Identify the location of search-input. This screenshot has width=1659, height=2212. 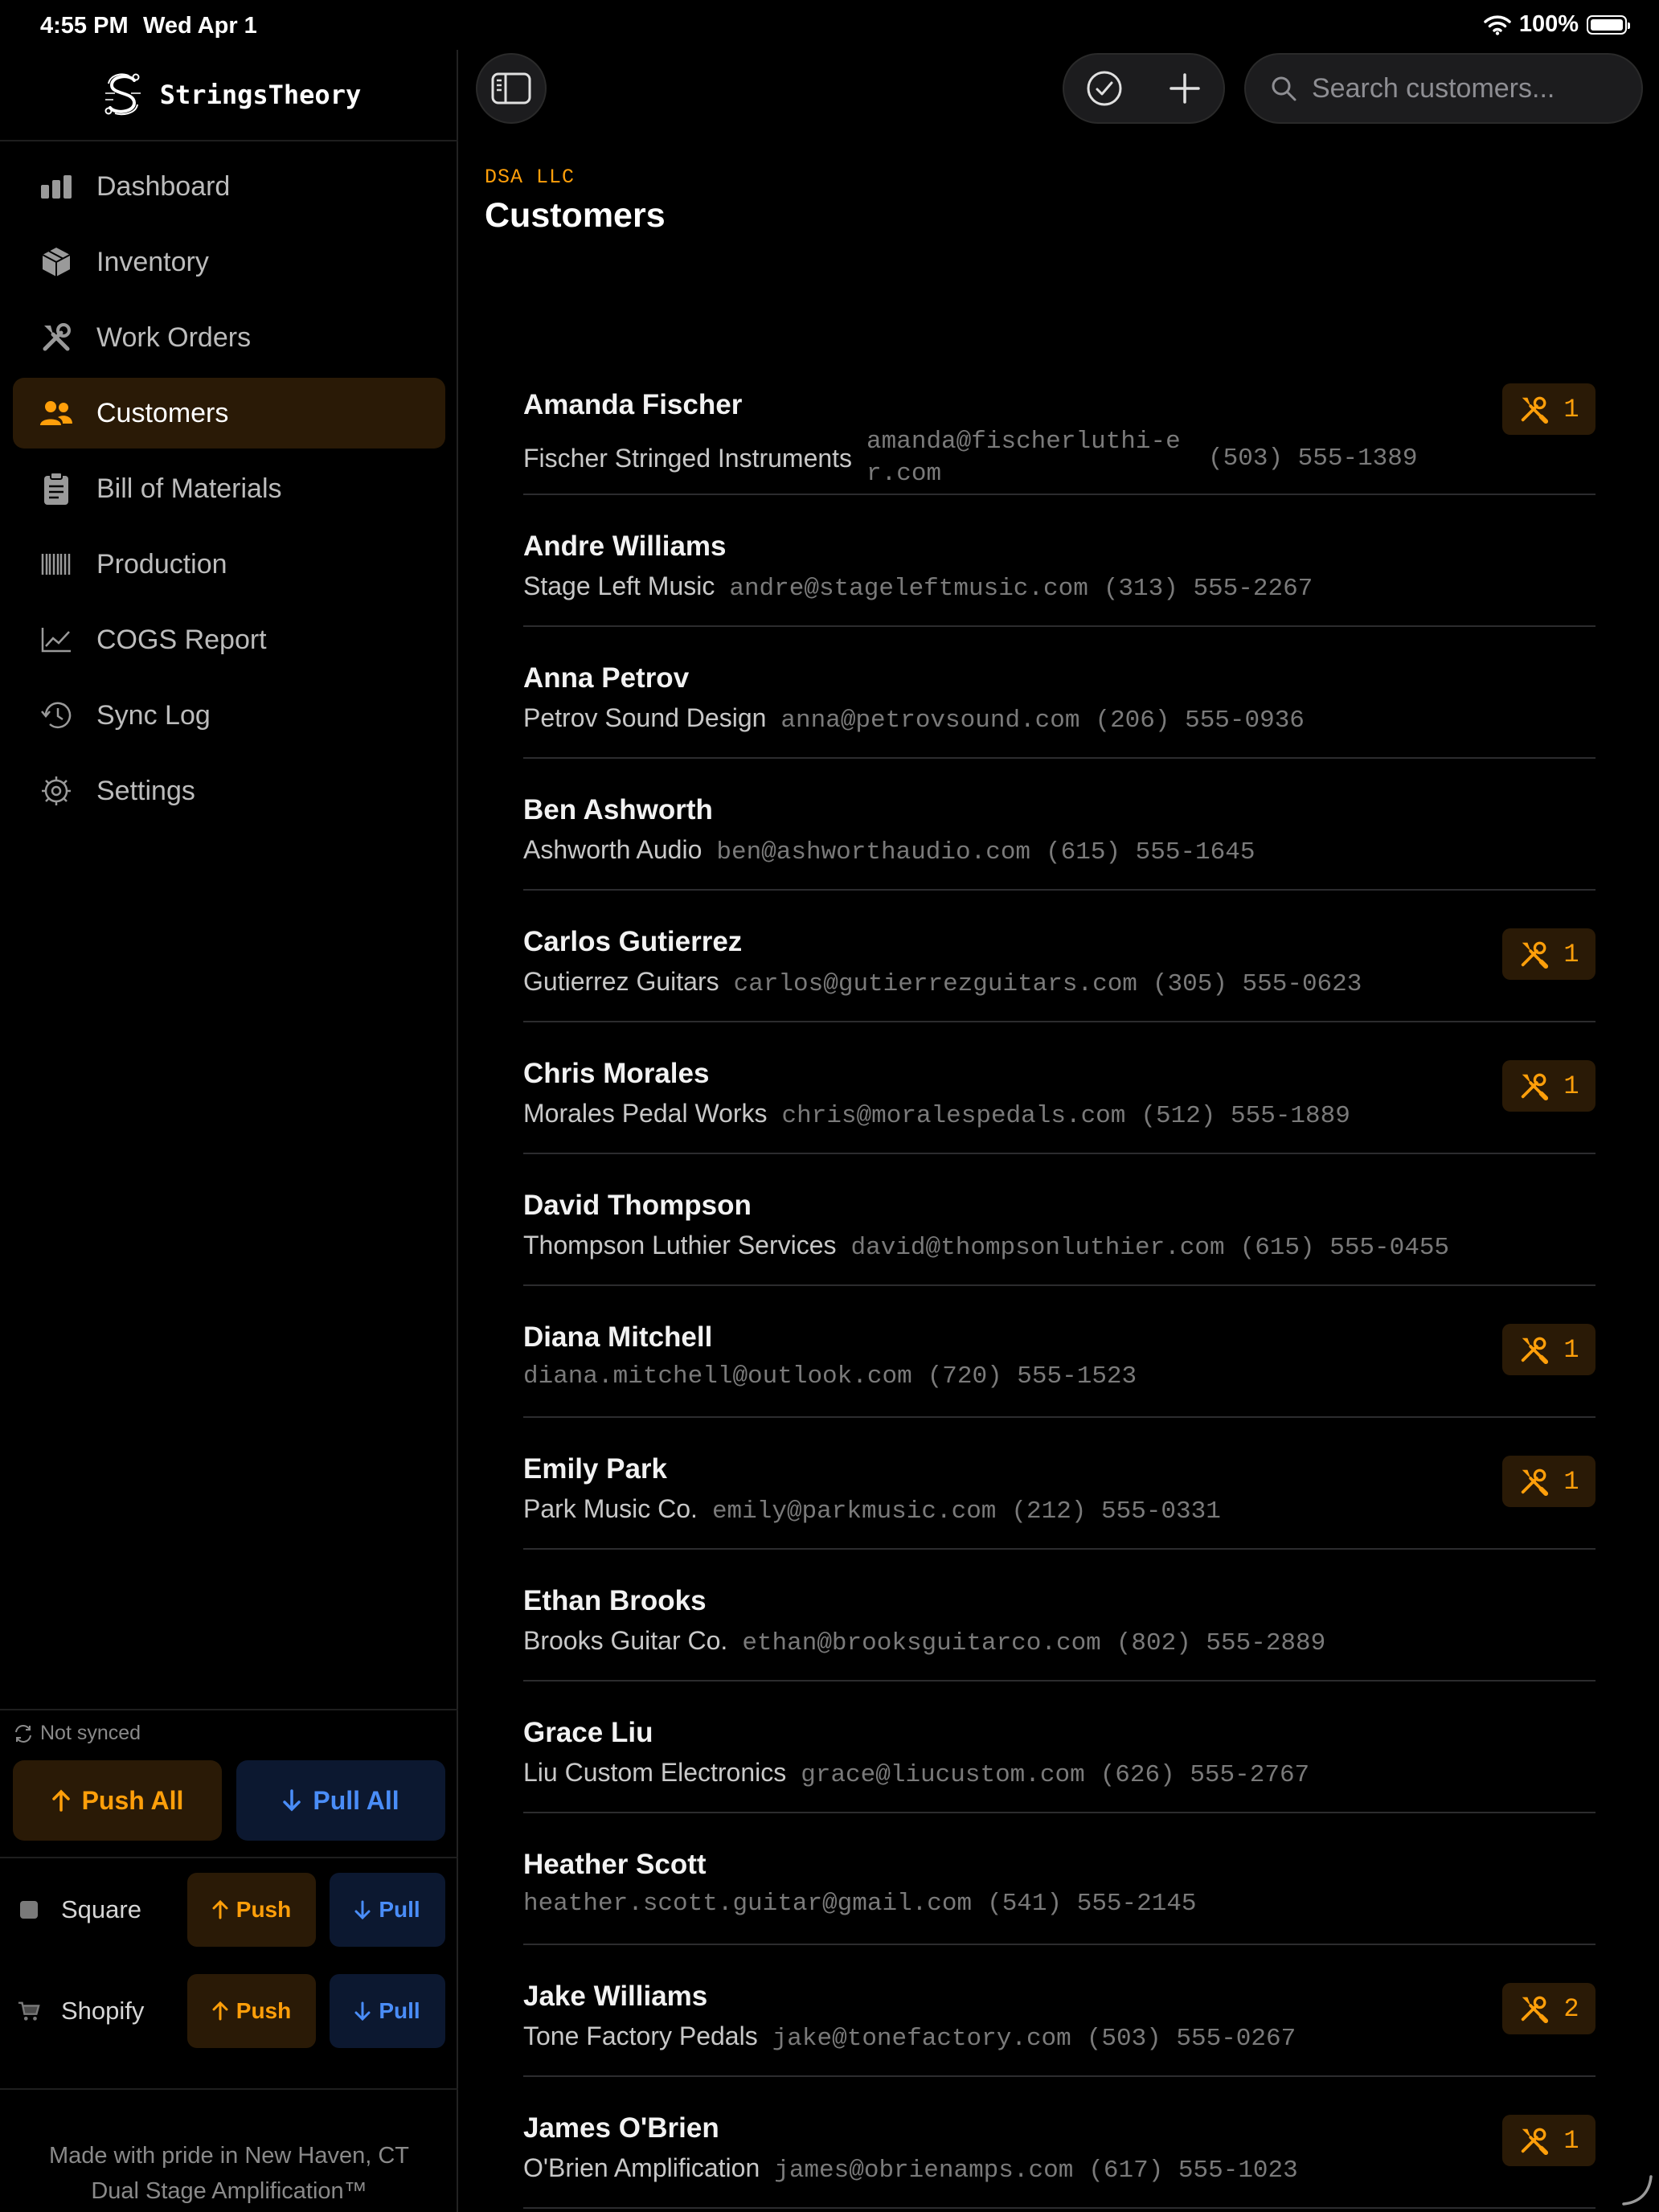
(1464, 88).